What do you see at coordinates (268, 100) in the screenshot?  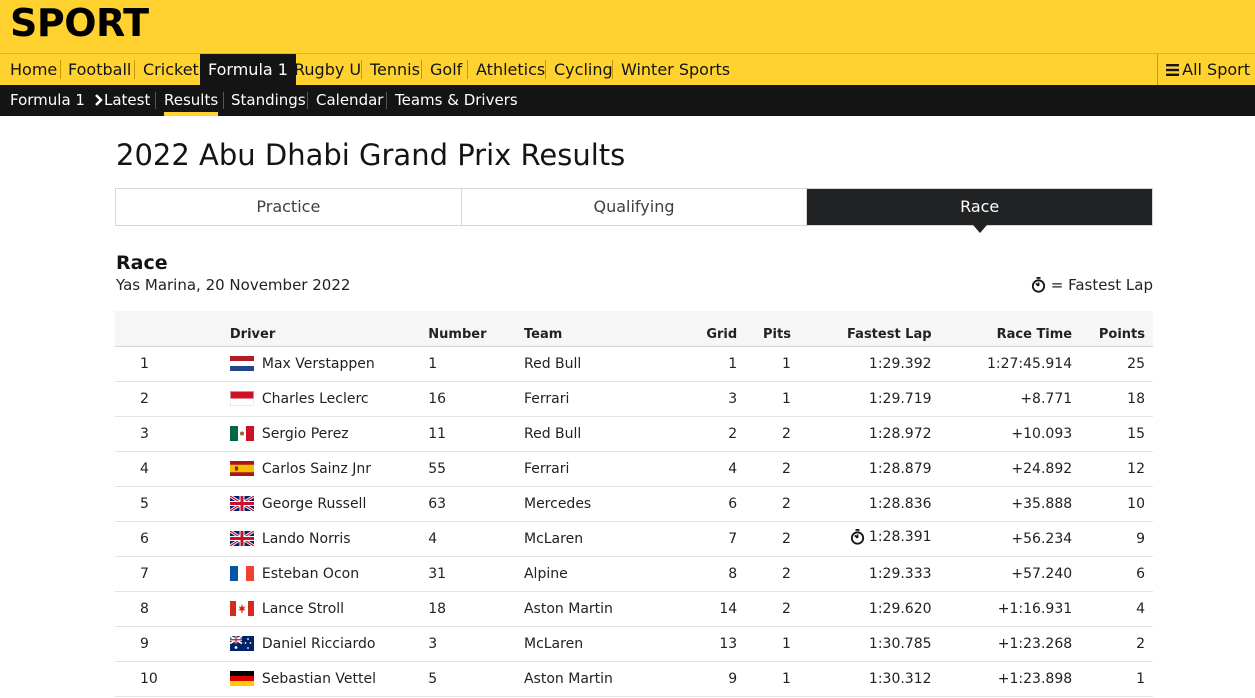 I see `subnav-standings: Standings` at bounding box center [268, 100].